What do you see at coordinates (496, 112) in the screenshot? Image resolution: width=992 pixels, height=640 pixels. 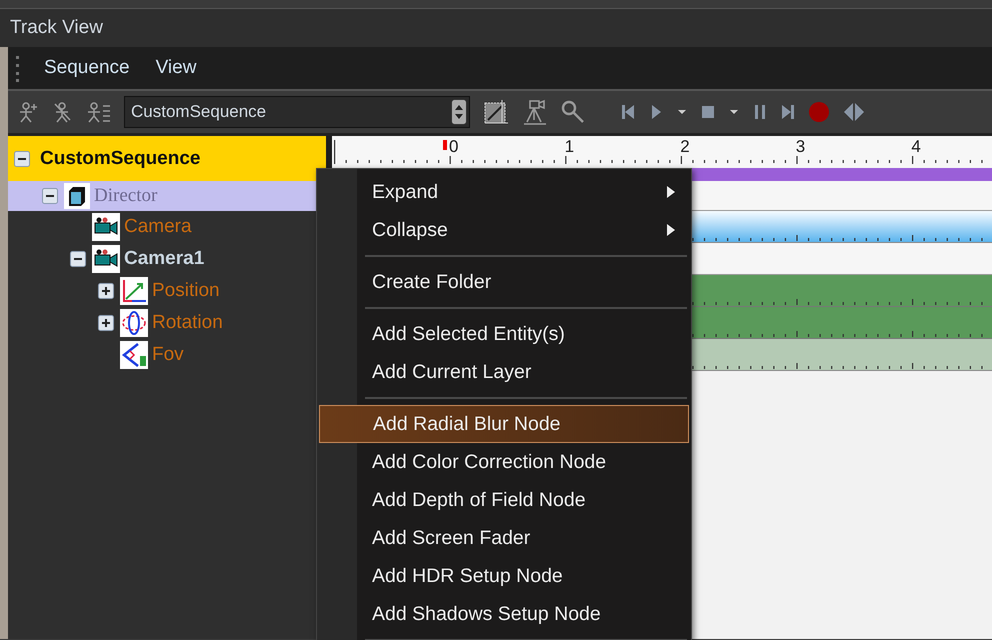 I see `frame-icon` at bounding box center [496, 112].